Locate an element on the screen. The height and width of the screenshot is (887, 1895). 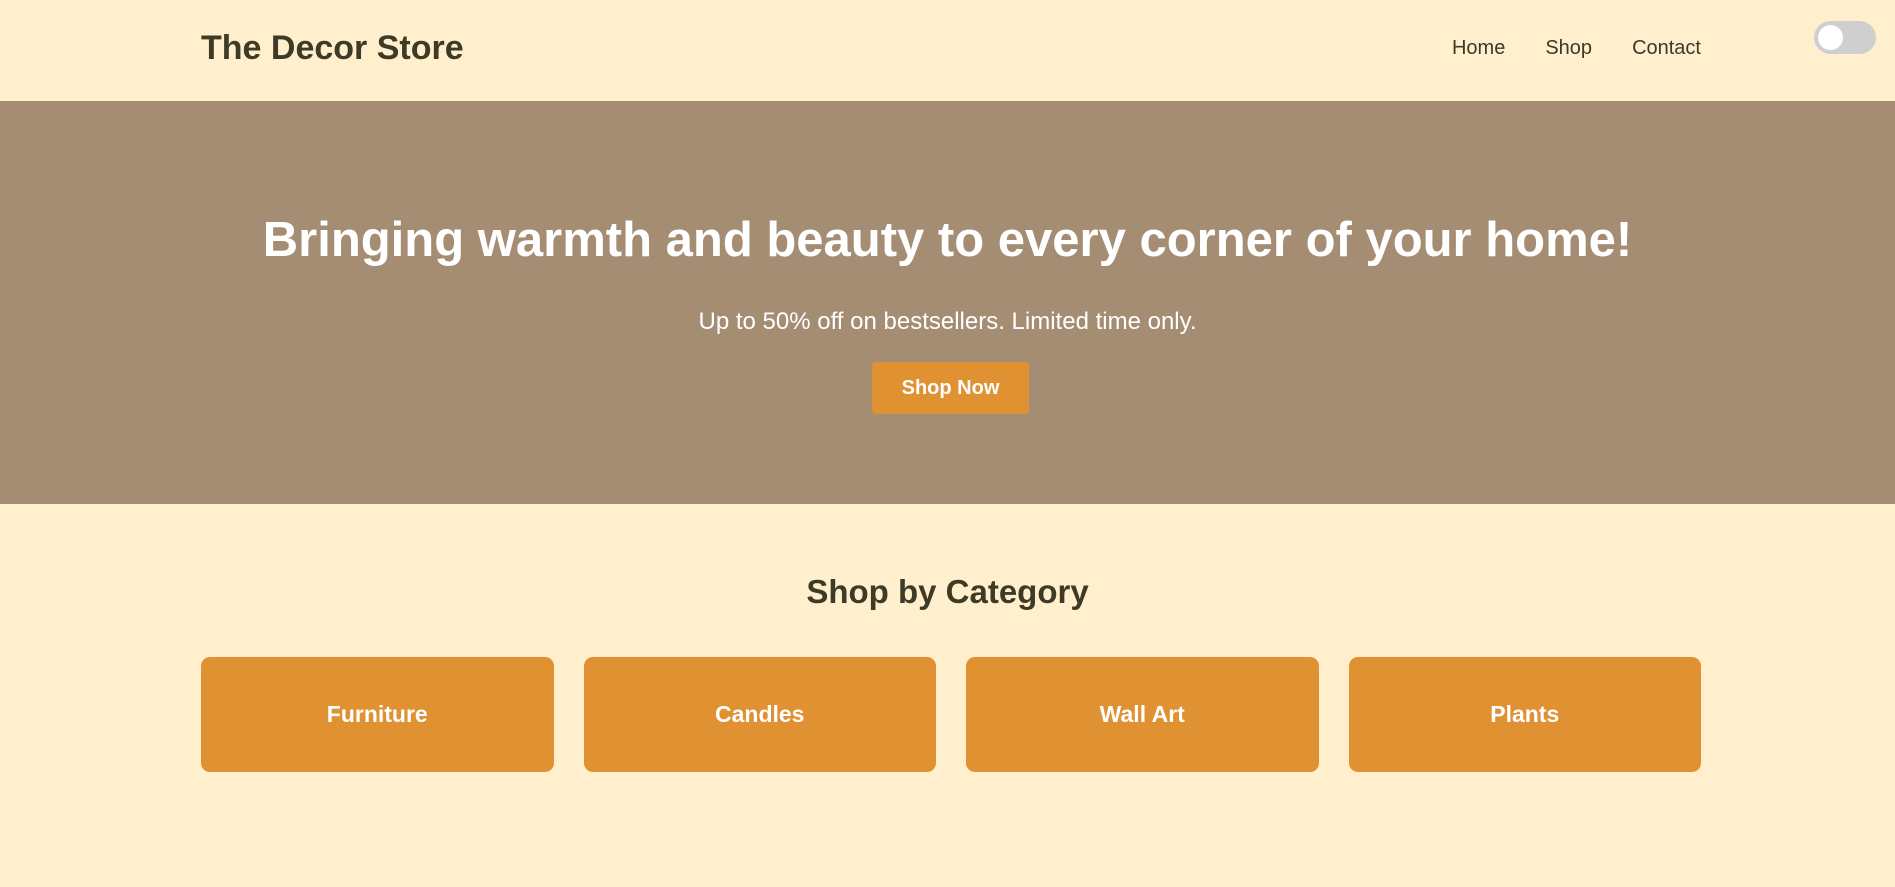
site-header: The Decor Store Home Shop Contact is located at coordinates (947, 50).